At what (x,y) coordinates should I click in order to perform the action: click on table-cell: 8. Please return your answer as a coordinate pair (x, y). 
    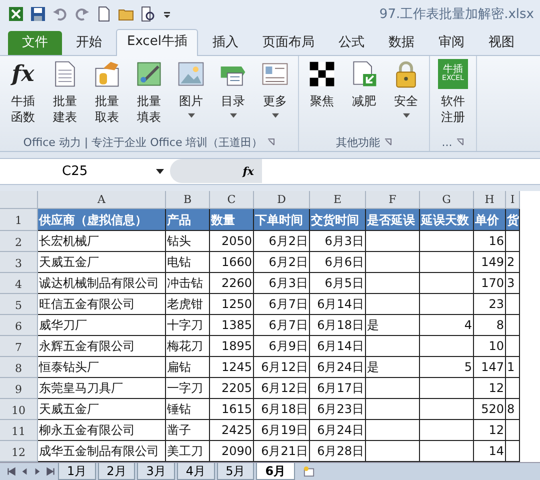
    Looking at the image, I should click on (490, 325).